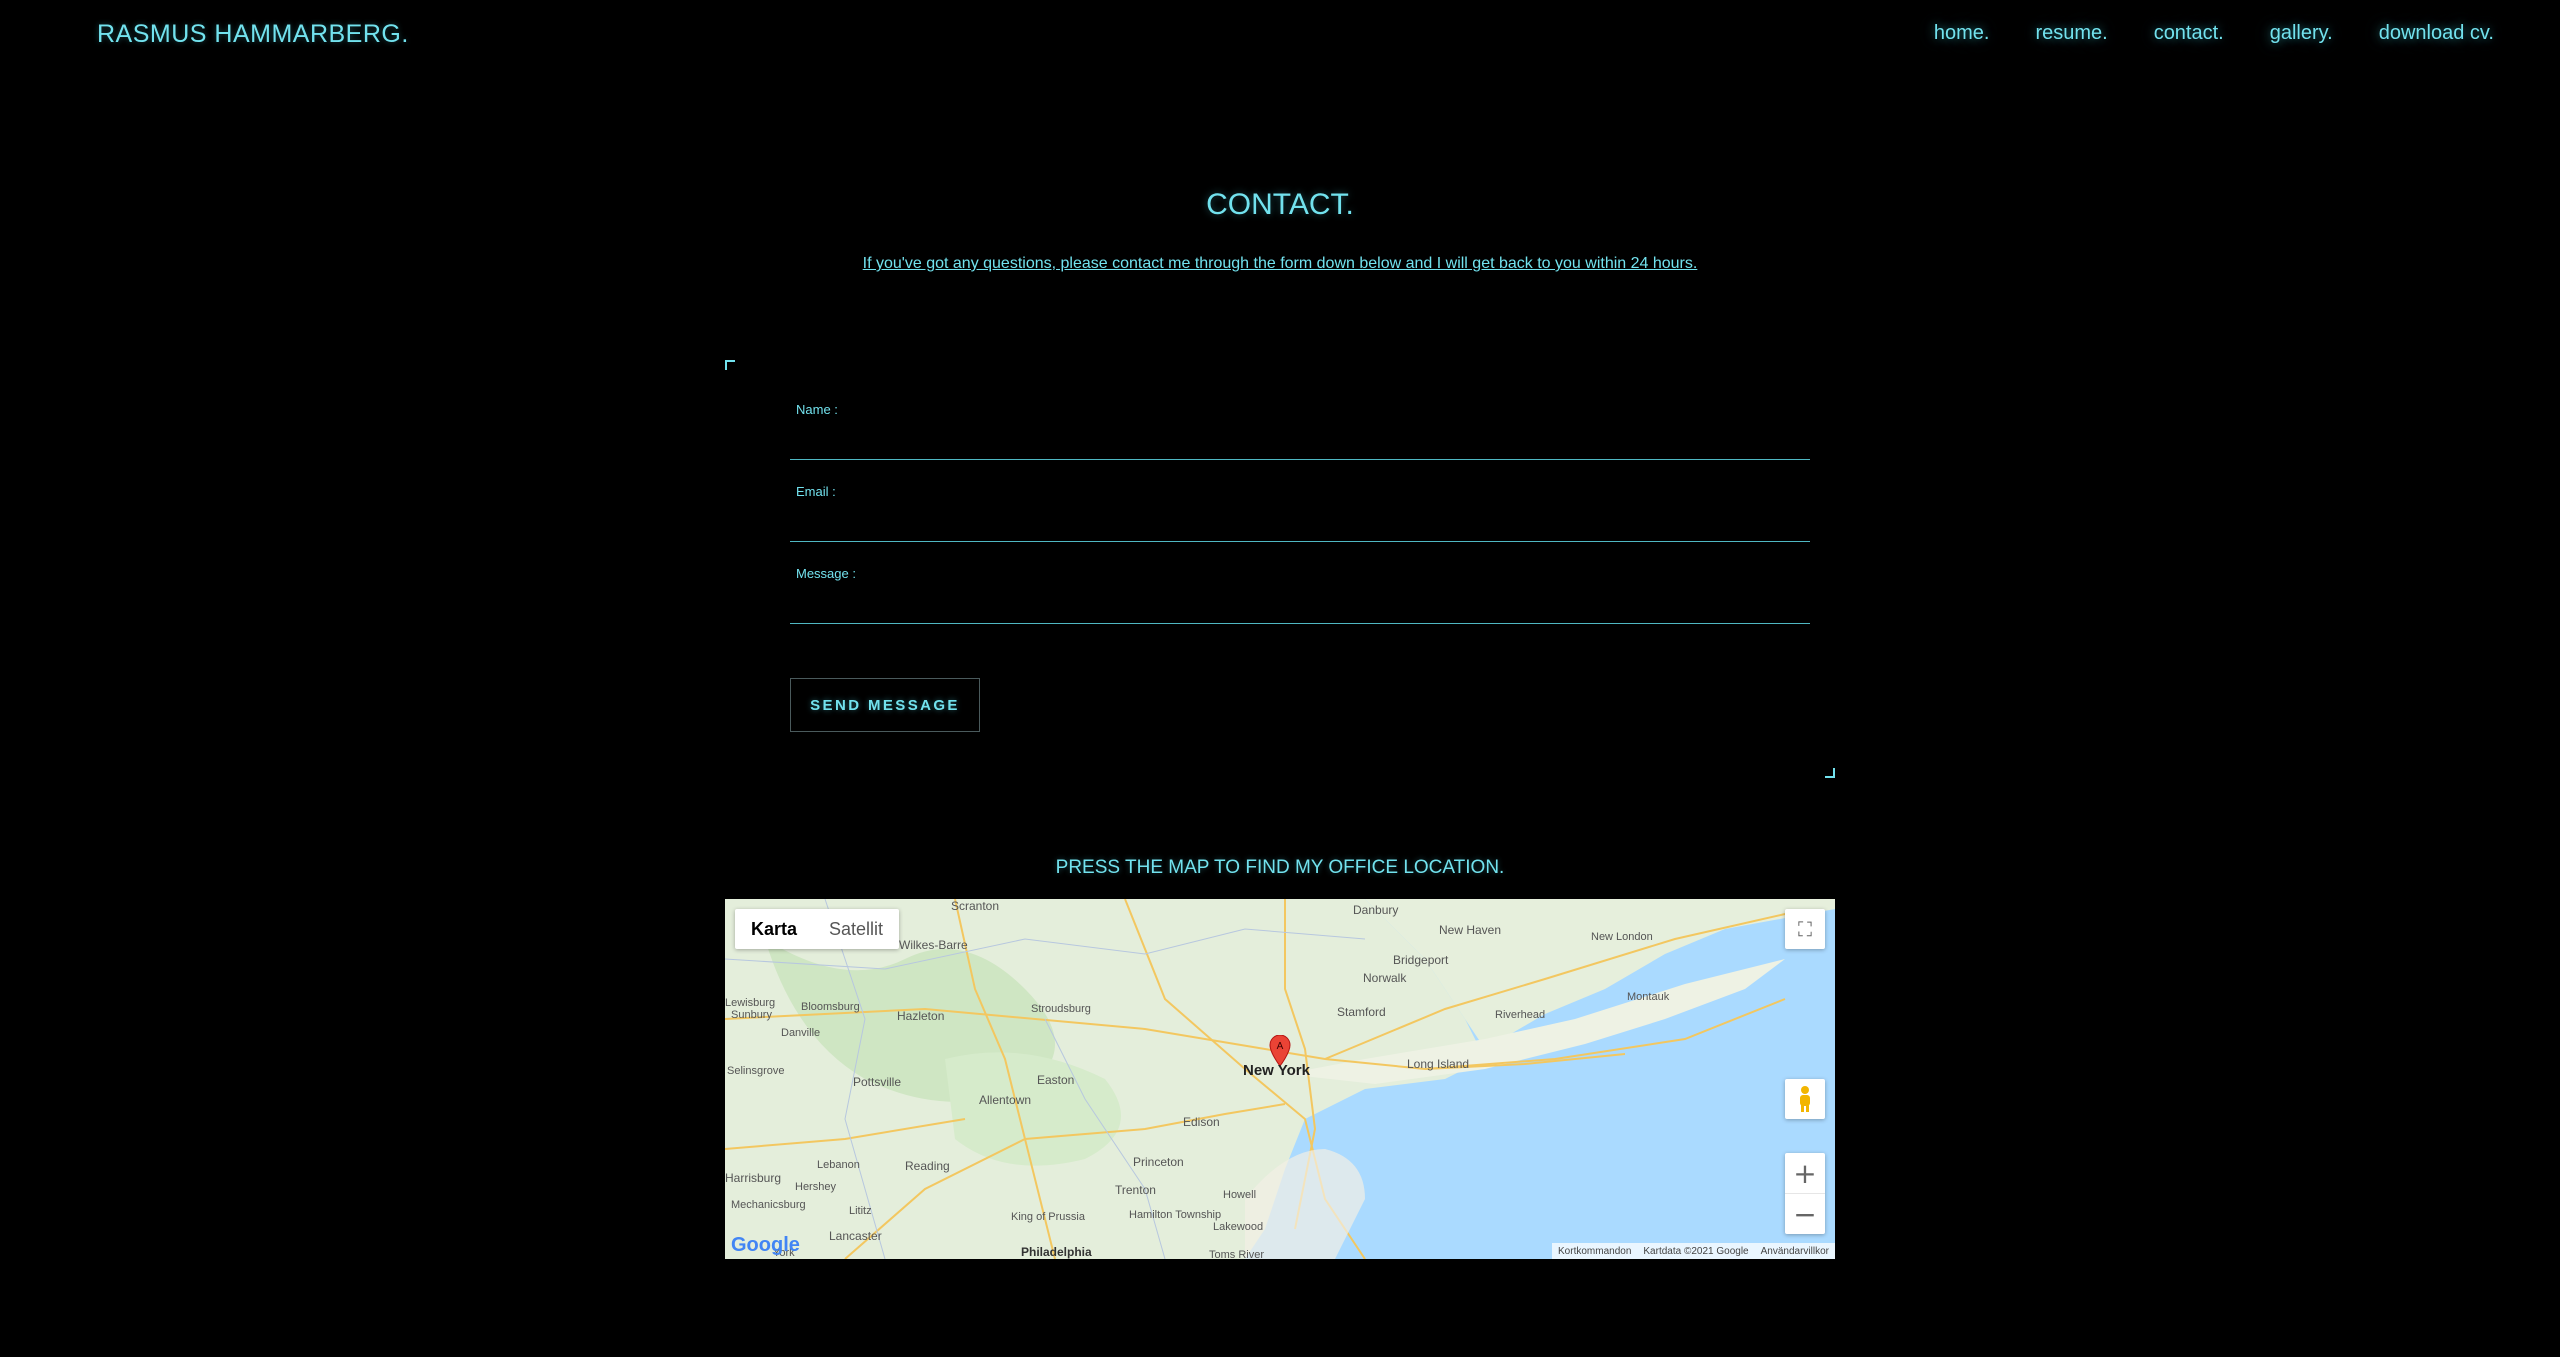 This screenshot has width=2560, height=1357. What do you see at coordinates (1622, 937) in the screenshot?
I see `map-city-new-london: New London` at bounding box center [1622, 937].